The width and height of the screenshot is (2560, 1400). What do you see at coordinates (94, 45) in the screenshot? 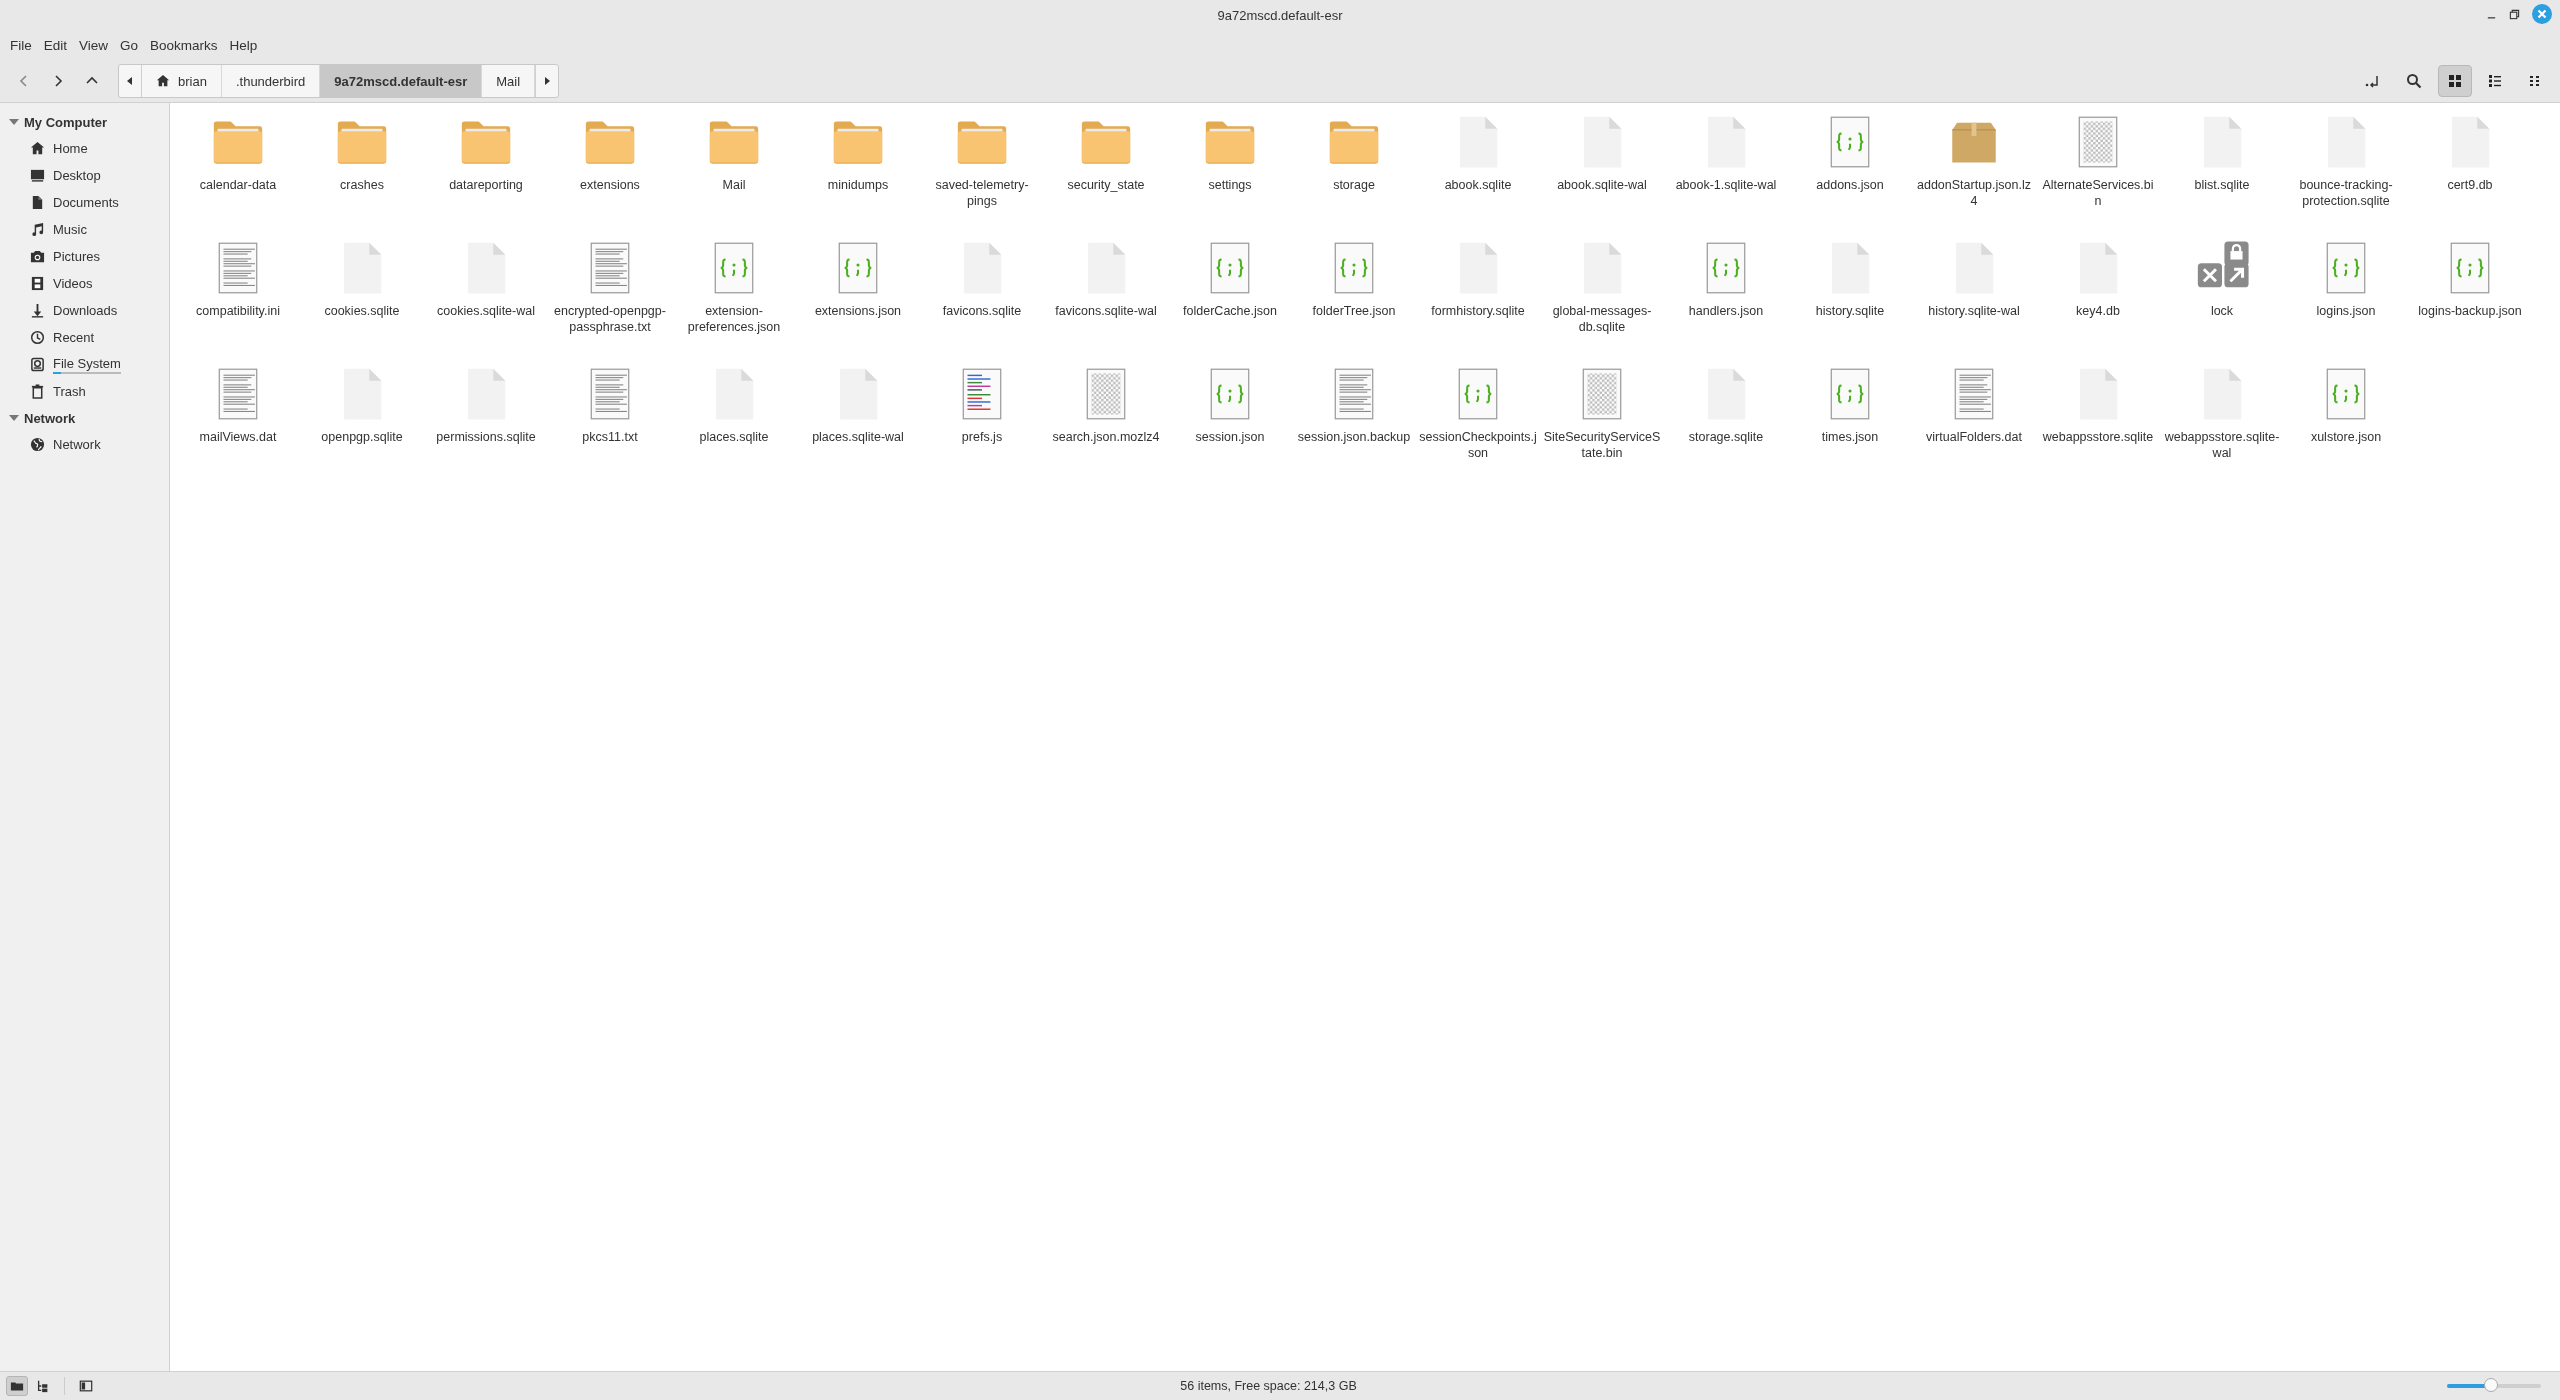
I see `menu-item: View` at bounding box center [94, 45].